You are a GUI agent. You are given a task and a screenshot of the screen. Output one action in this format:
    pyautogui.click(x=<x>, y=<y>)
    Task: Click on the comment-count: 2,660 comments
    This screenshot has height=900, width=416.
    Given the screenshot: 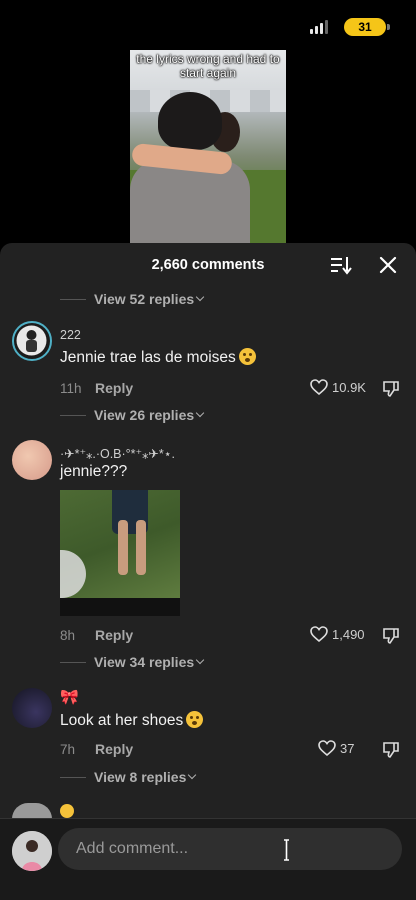 What is the action you would take?
    pyautogui.click(x=208, y=265)
    